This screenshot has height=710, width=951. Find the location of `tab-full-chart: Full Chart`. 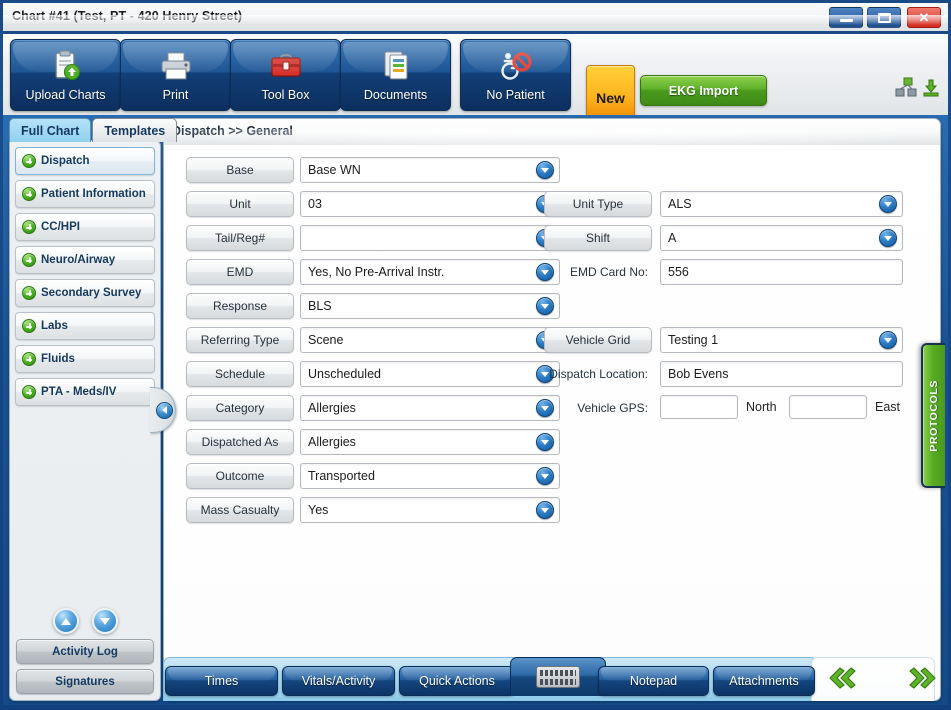

tab-full-chart: Full Chart is located at coordinates (50, 130).